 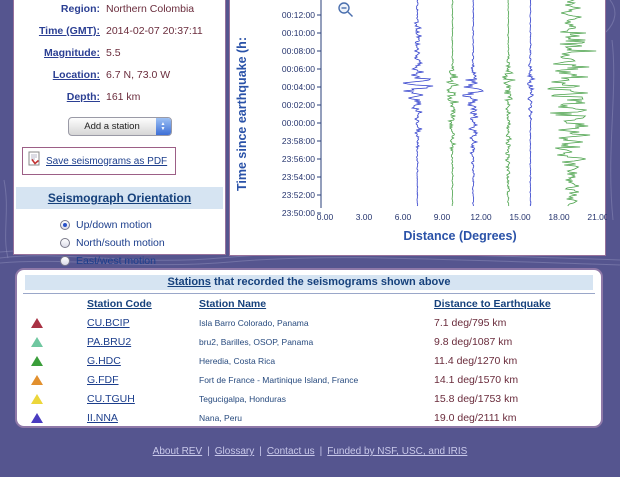 I want to click on region-value: Northern Colombia, so click(x=150, y=9).